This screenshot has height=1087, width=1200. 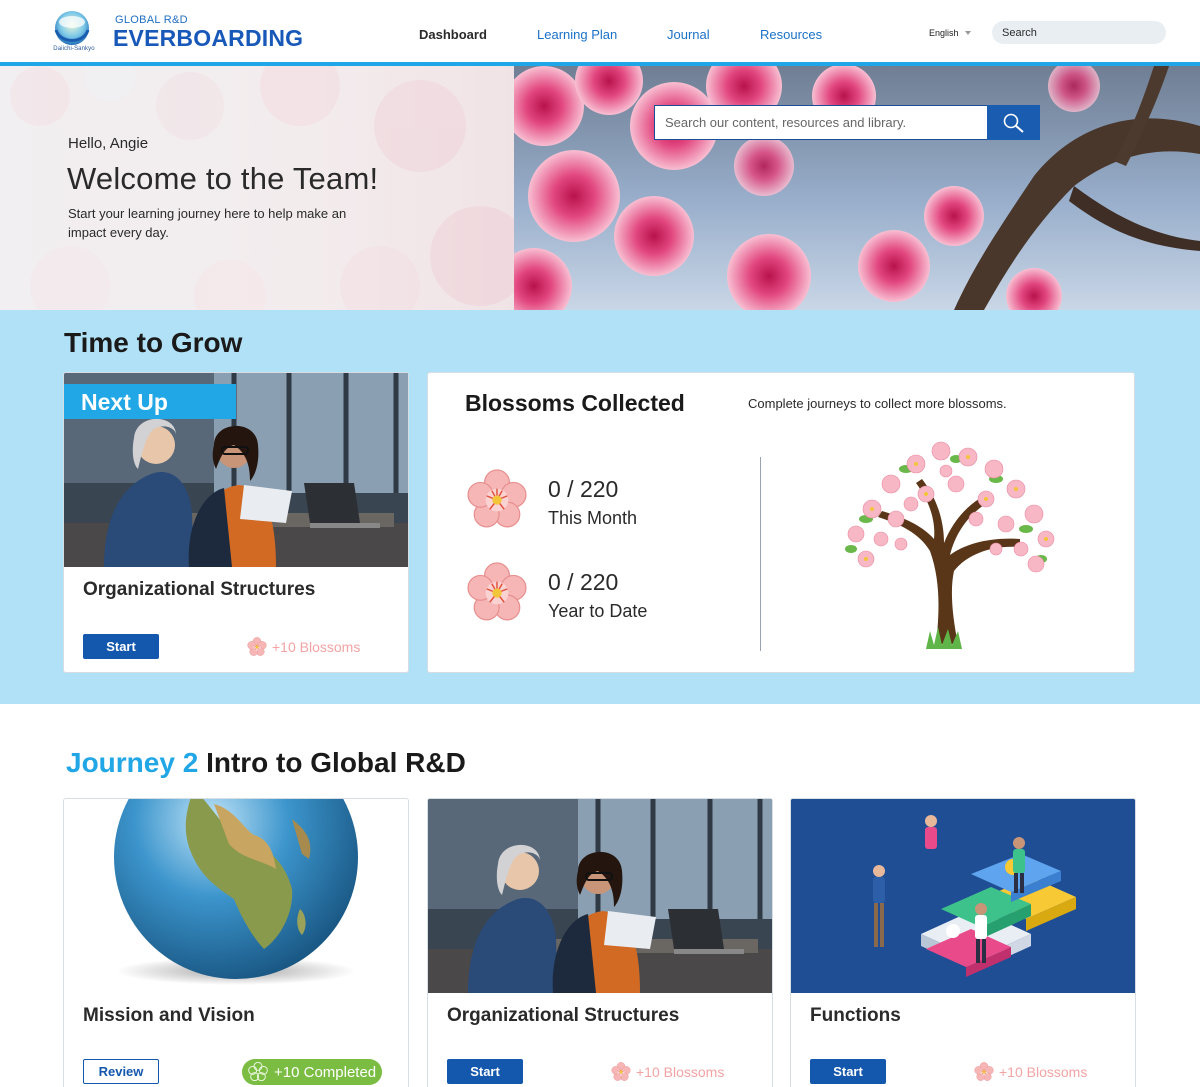 I want to click on cherry-blossom-image, so click(x=857, y=188).